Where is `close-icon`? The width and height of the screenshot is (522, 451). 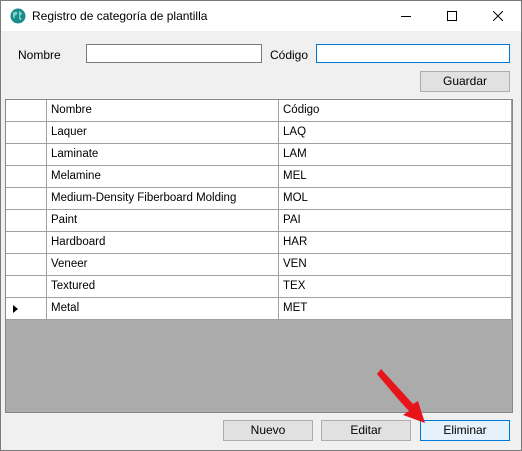
close-icon is located at coordinates (498, 16).